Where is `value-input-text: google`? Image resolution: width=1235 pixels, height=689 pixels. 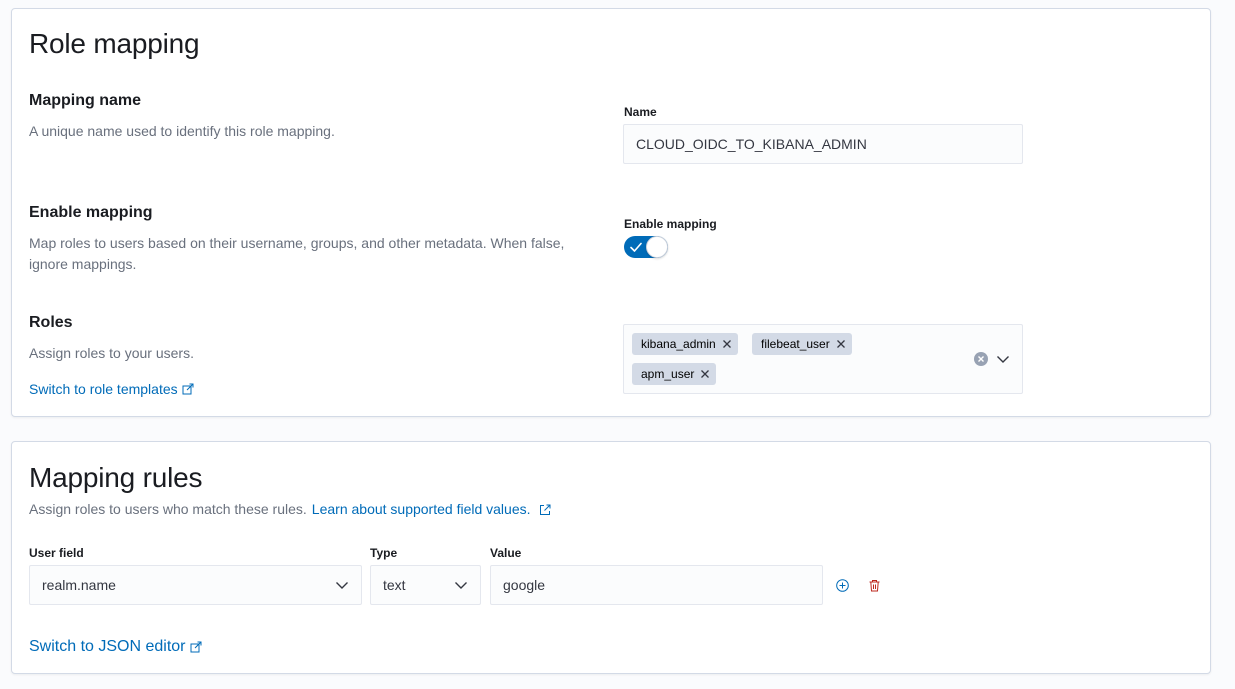 value-input-text: google is located at coordinates (524, 585).